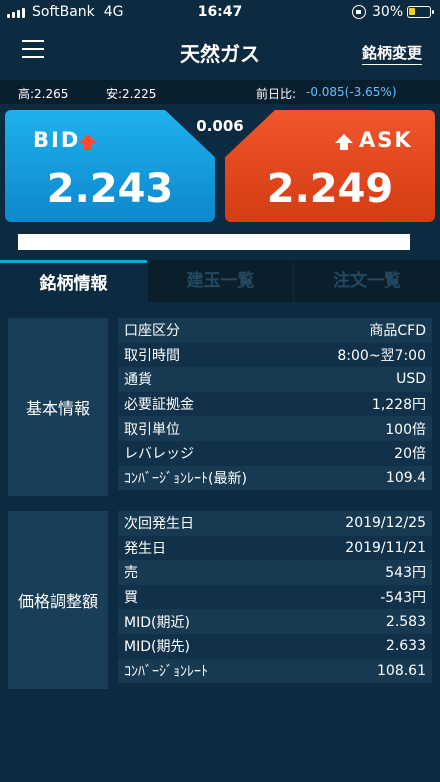 This screenshot has width=440, height=782. What do you see at coordinates (275, 621) in the screenshot?
I see `table-row: MID(期近) 2.583` at bounding box center [275, 621].